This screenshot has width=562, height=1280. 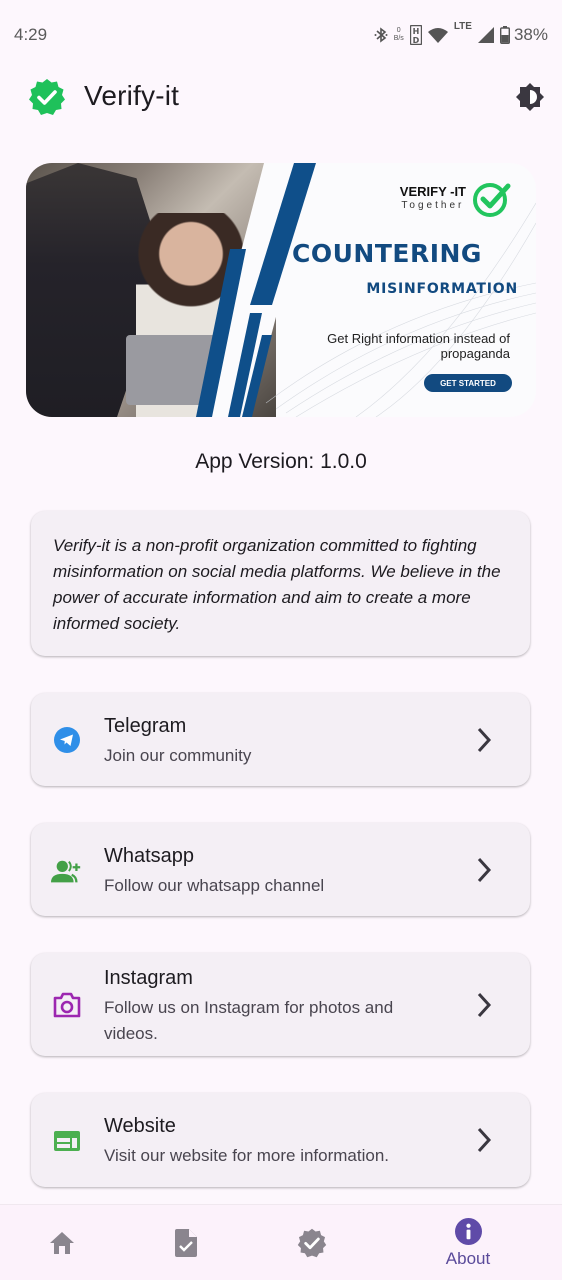 I want to click on web-icon, so click(x=67, y=1141).